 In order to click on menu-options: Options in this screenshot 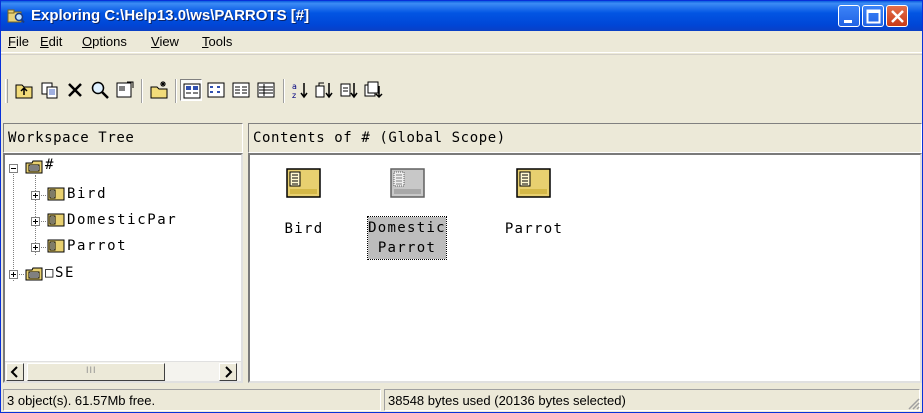, I will do `click(104, 41)`.